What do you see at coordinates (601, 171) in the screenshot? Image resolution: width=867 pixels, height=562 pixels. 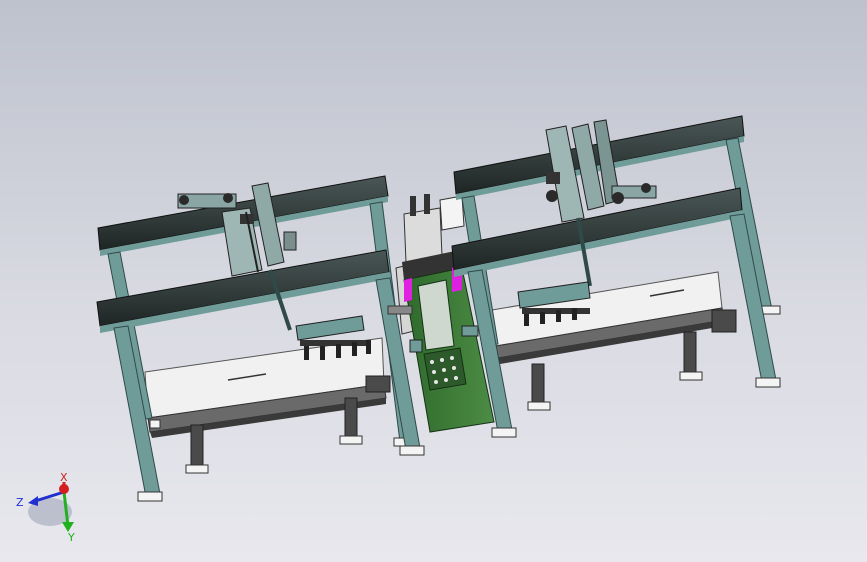 I see `right-gantry-carriage` at bounding box center [601, 171].